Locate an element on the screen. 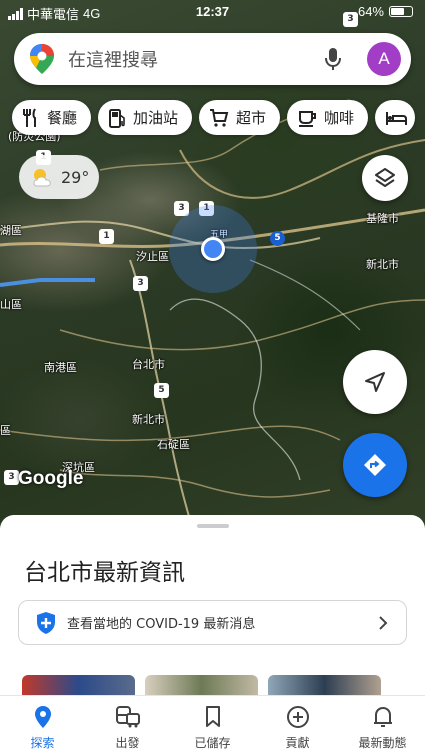 The image size is (425, 756). road-shield: 1 is located at coordinates (106, 236).